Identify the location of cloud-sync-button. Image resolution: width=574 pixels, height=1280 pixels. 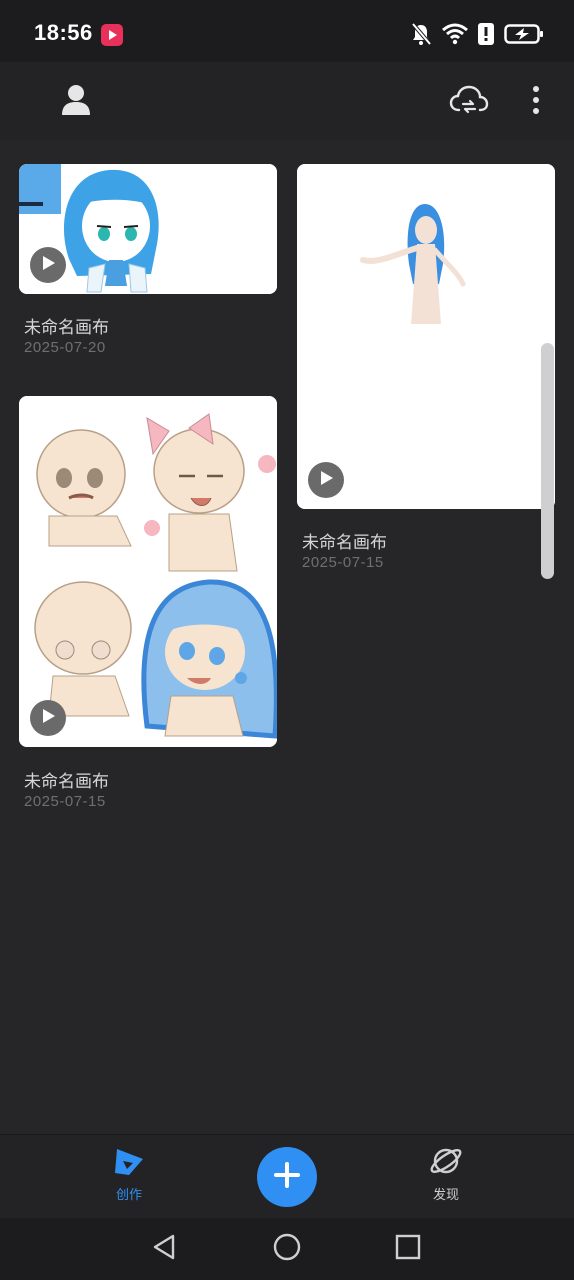
(469, 102).